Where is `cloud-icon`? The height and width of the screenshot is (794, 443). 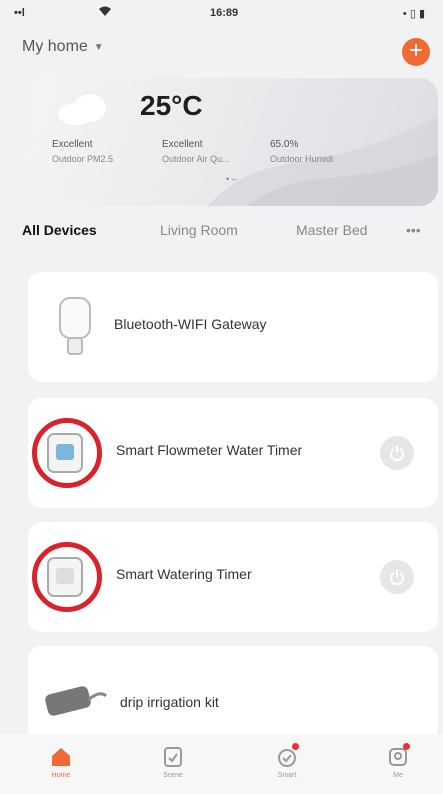
cloud-icon is located at coordinates (82, 109).